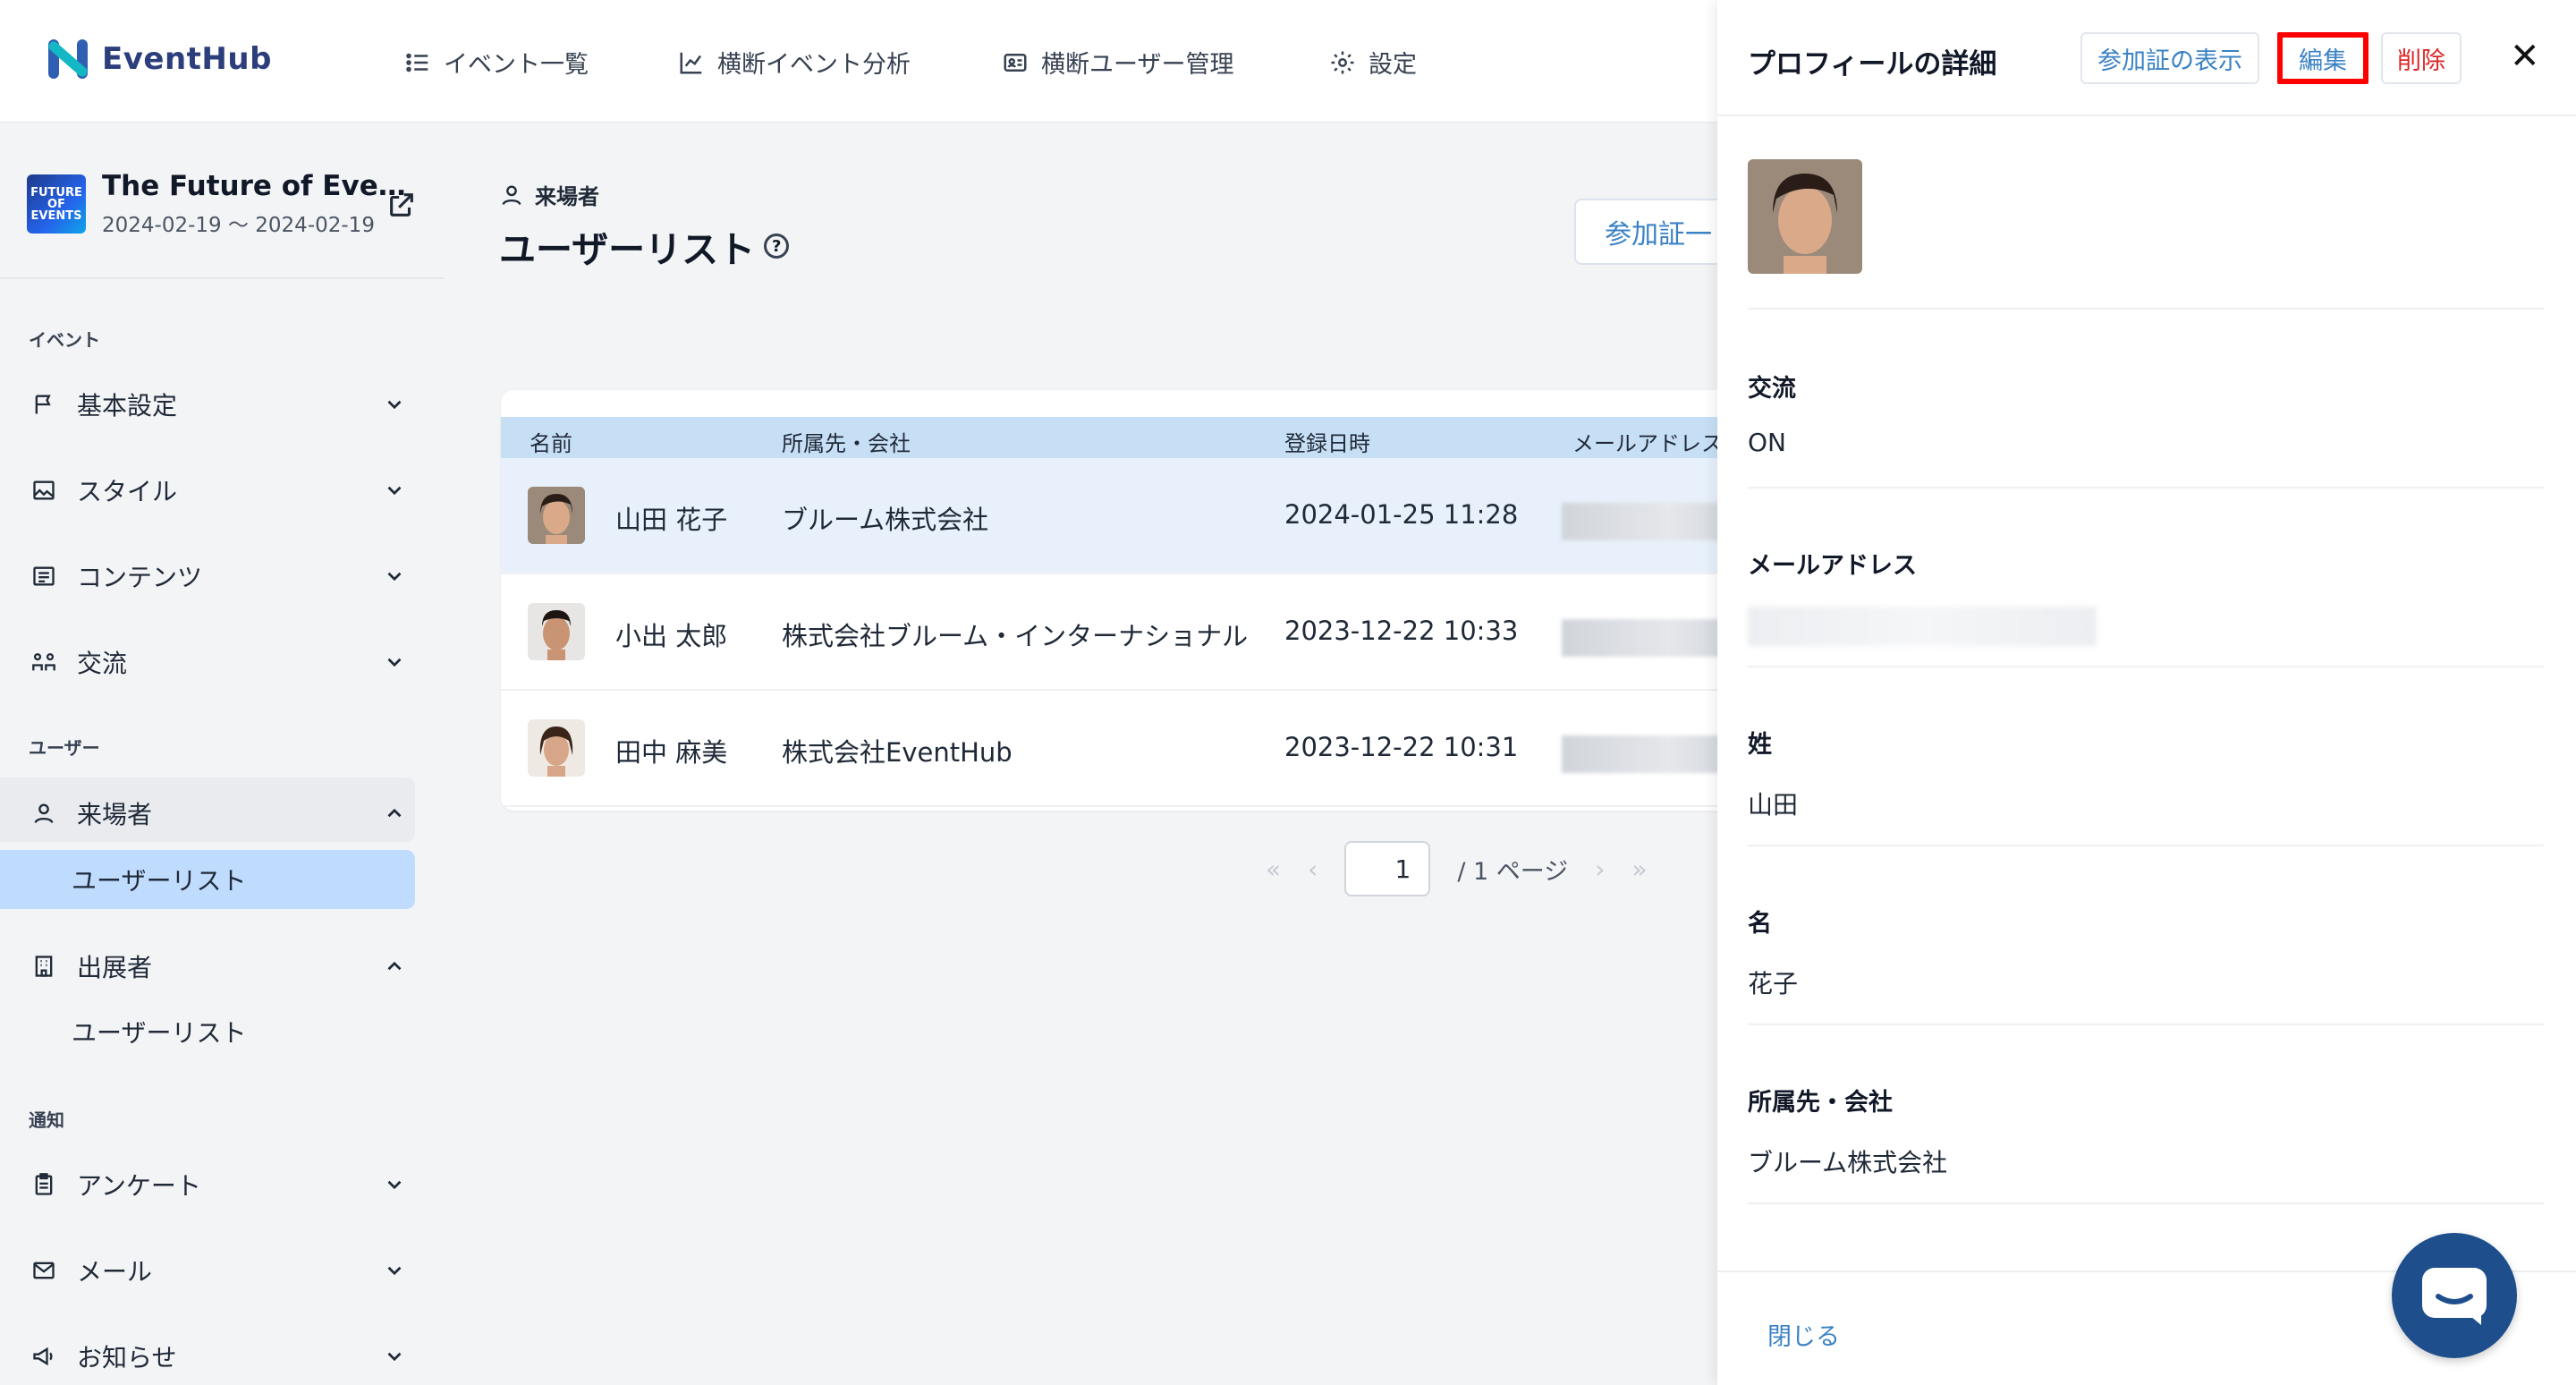  I want to click on nav-settings-label: 設定, so click(1392, 65).